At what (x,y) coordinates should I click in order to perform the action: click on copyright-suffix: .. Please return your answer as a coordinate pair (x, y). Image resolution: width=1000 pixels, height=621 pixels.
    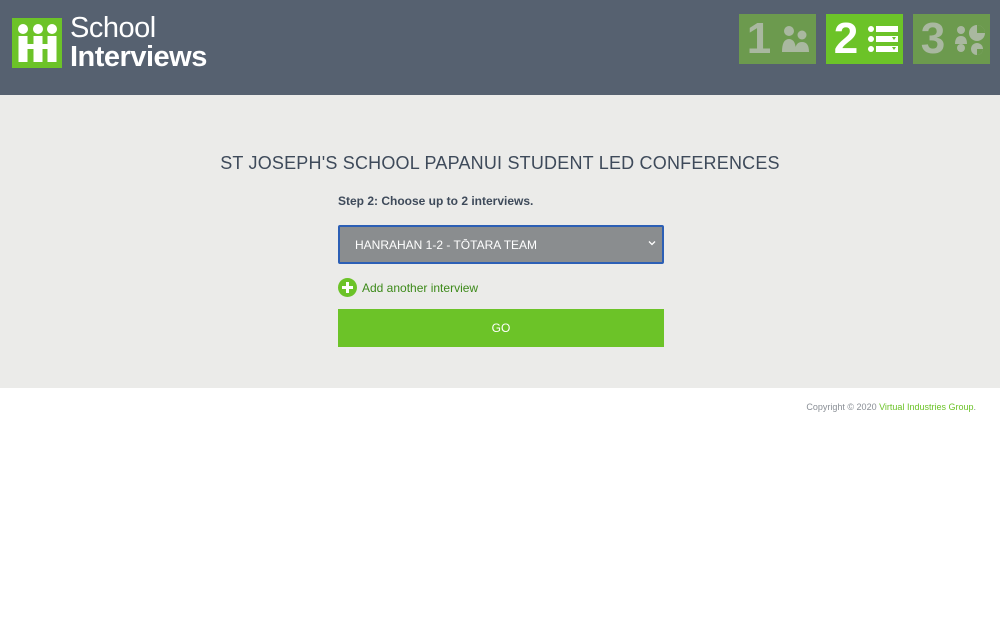
    Looking at the image, I should click on (974, 407).